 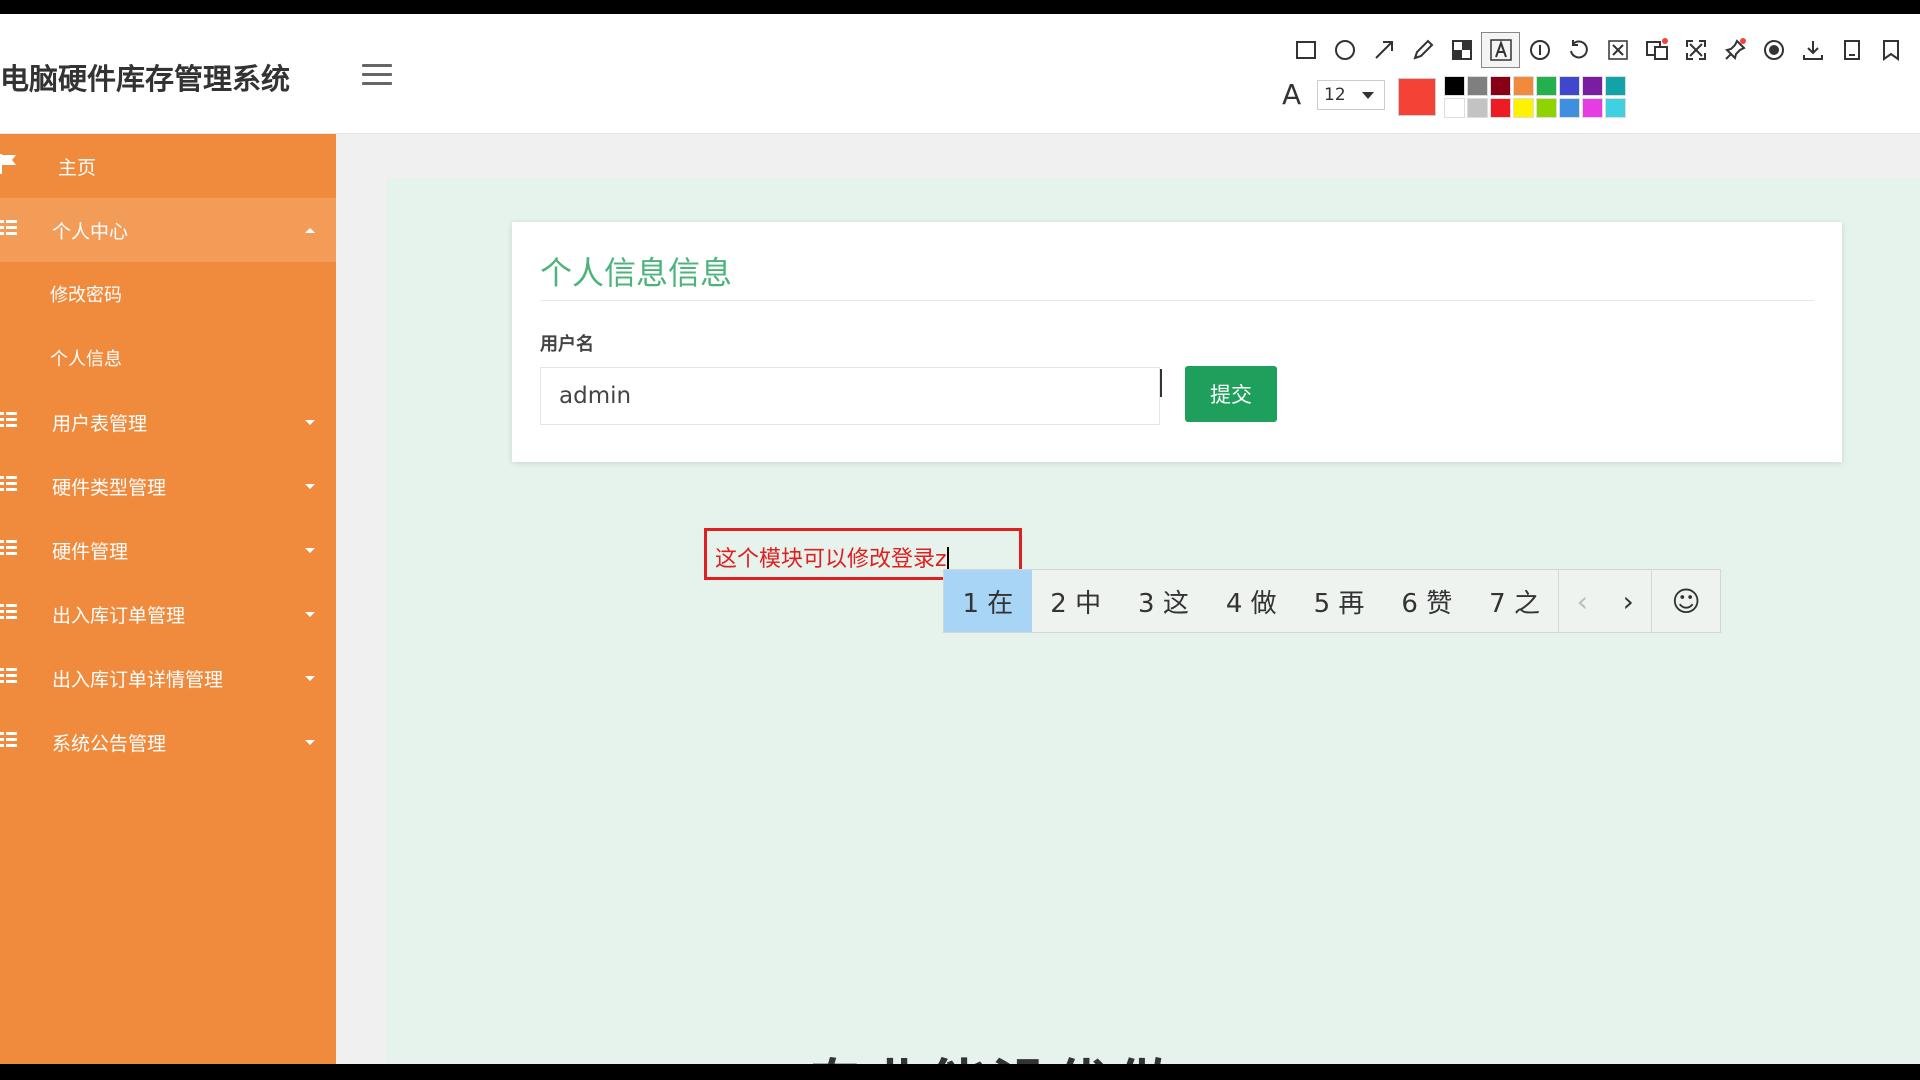 I want to click on record-icon, so click(x=1773, y=50).